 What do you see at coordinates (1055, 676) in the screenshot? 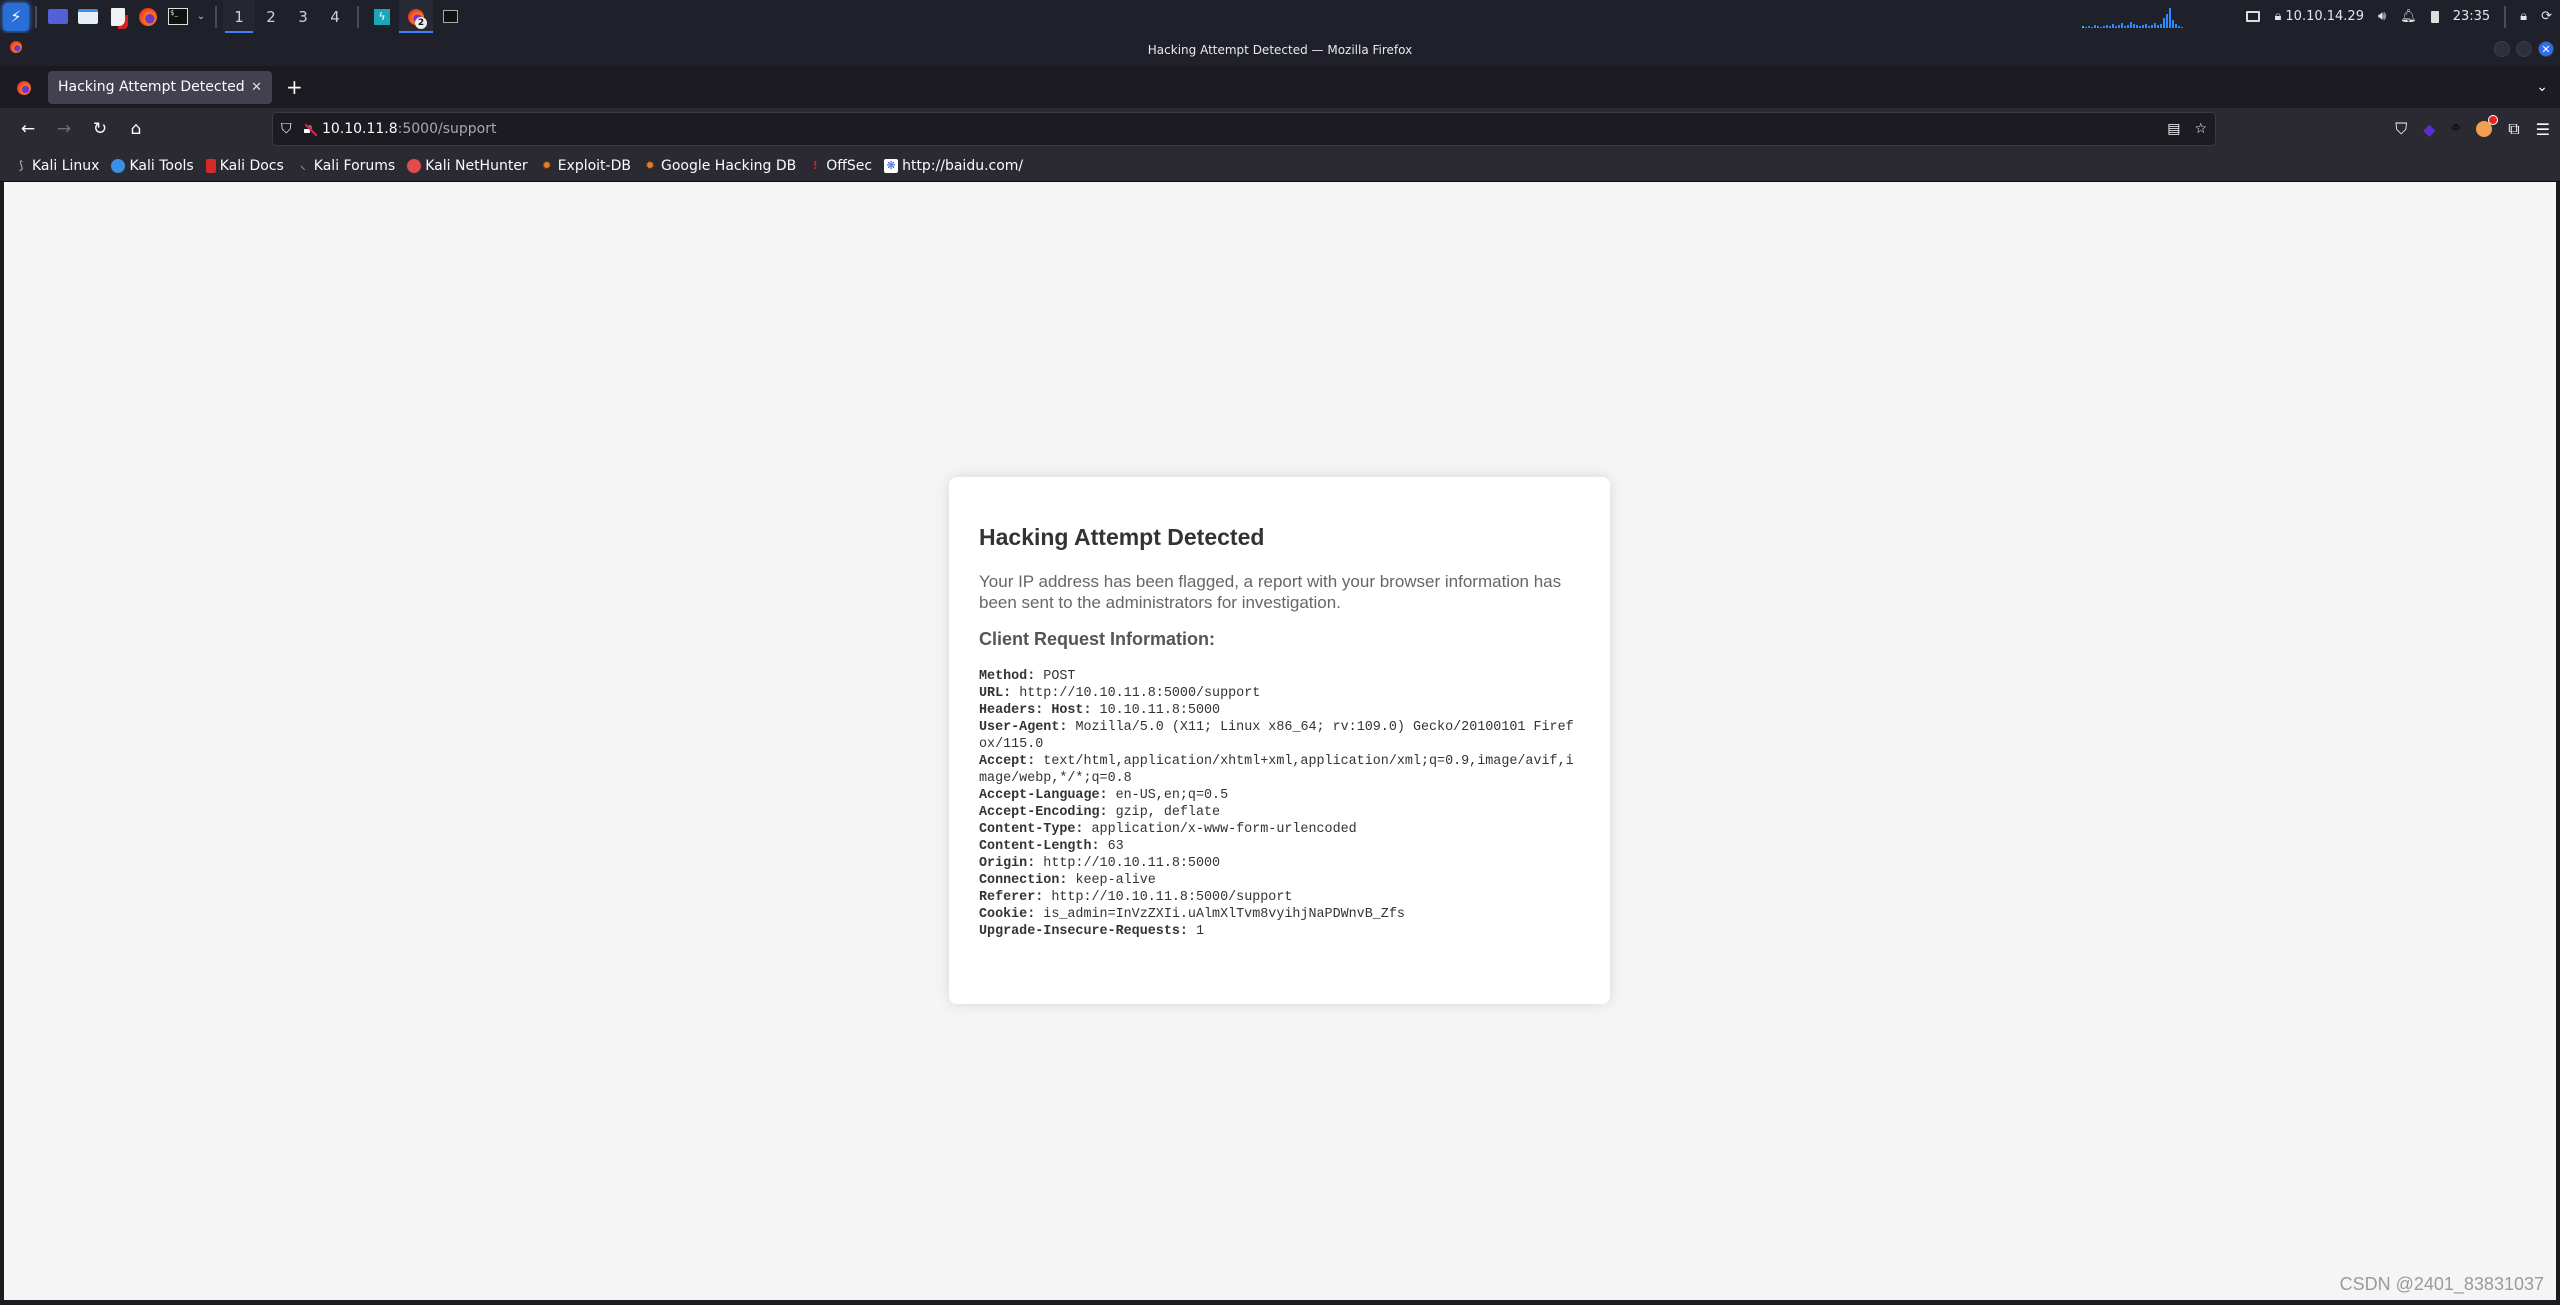
I see `request-info-value: POST` at bounding box center [1055, 676].